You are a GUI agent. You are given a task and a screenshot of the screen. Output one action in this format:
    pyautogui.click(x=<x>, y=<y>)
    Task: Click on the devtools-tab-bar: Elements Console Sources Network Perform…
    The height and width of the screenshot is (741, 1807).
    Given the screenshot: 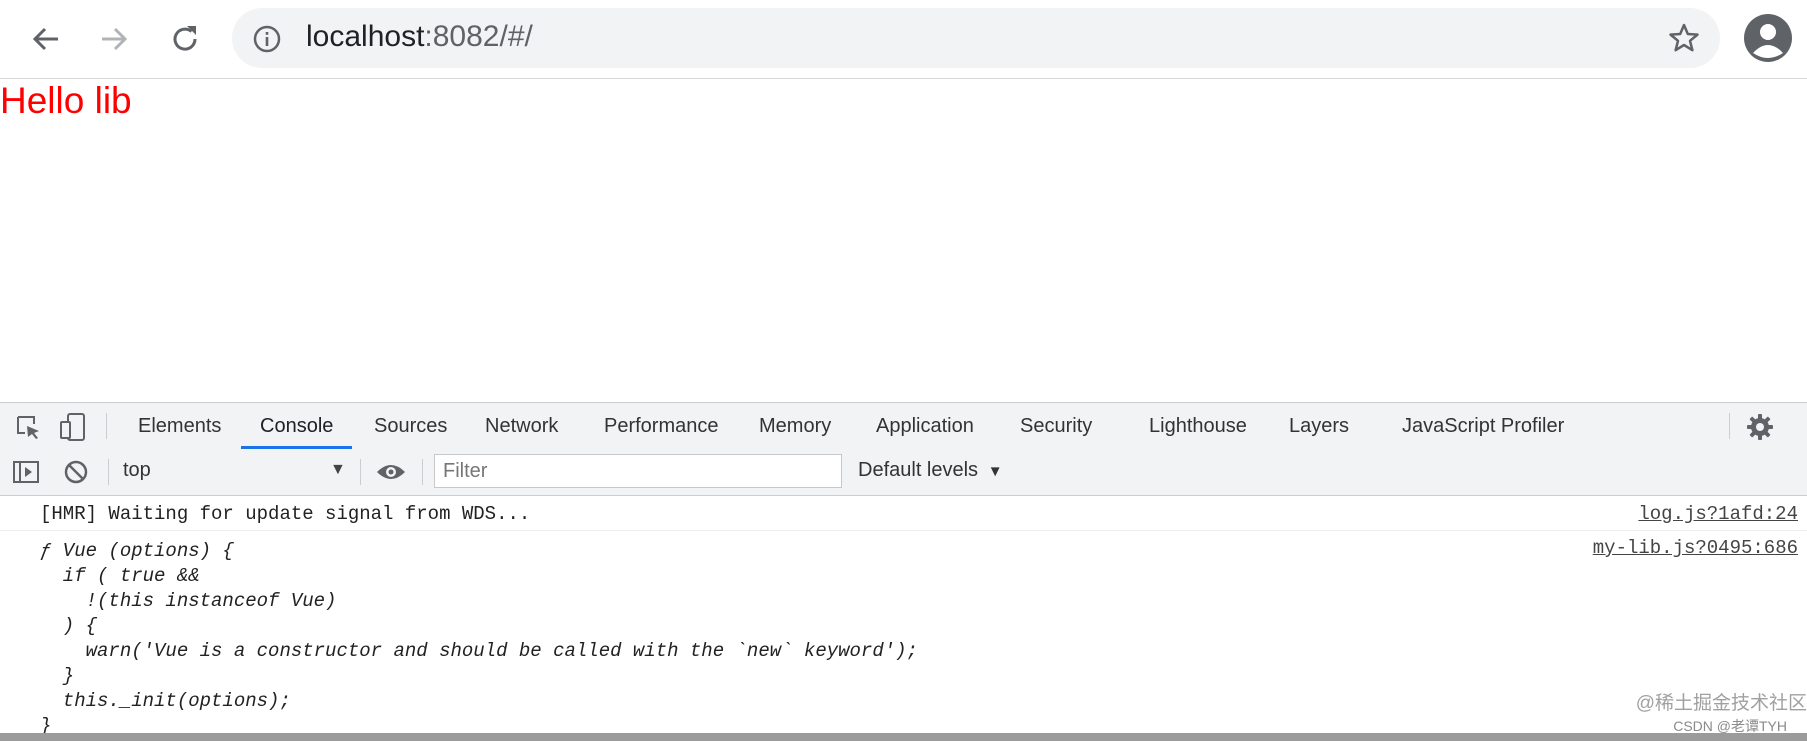 What is the action you would take?
    pyautogui.click(x=903, y=426)
    